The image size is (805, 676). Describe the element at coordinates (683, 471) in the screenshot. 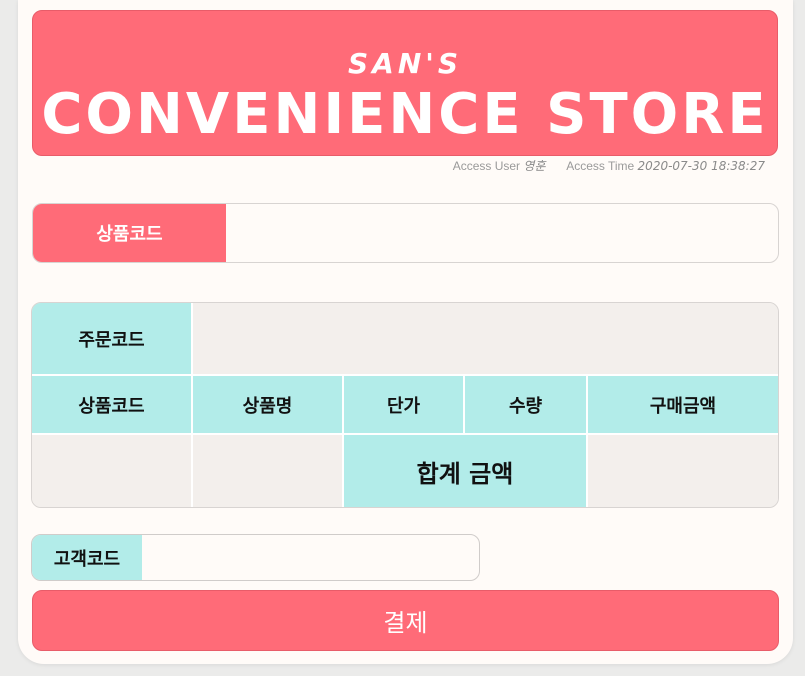

I see `total-amount-value` at that location.